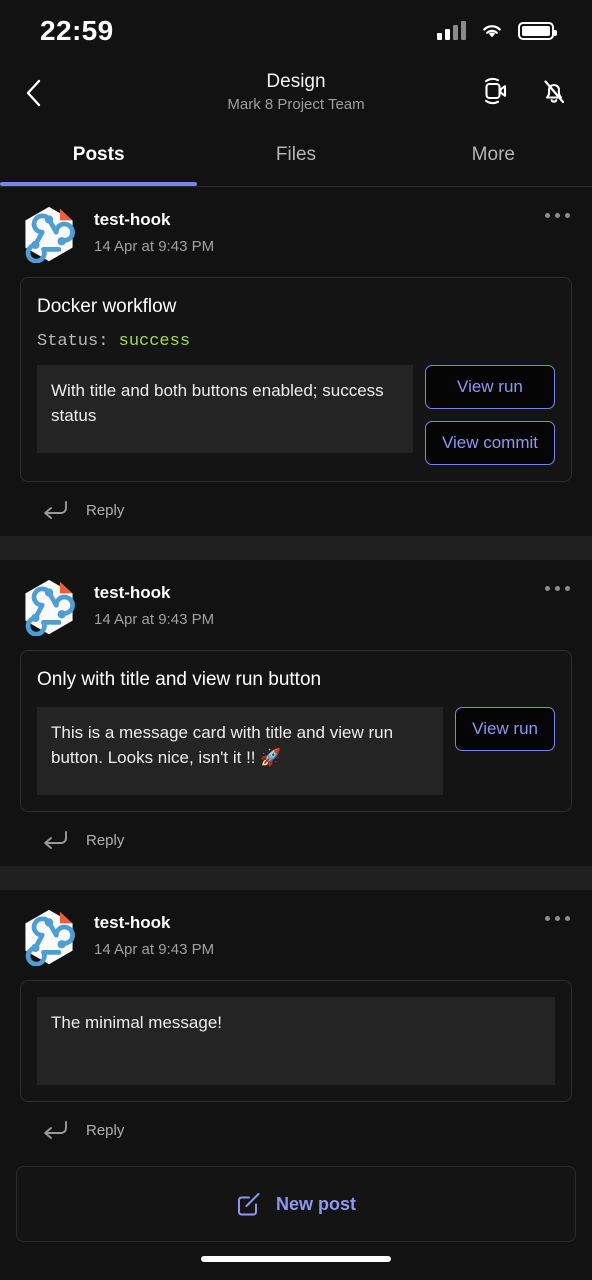  What do you see at coordinates (107, 306) in the screenshot?
I see `card-title: Docker workflow` at bounding box center [107, 306].